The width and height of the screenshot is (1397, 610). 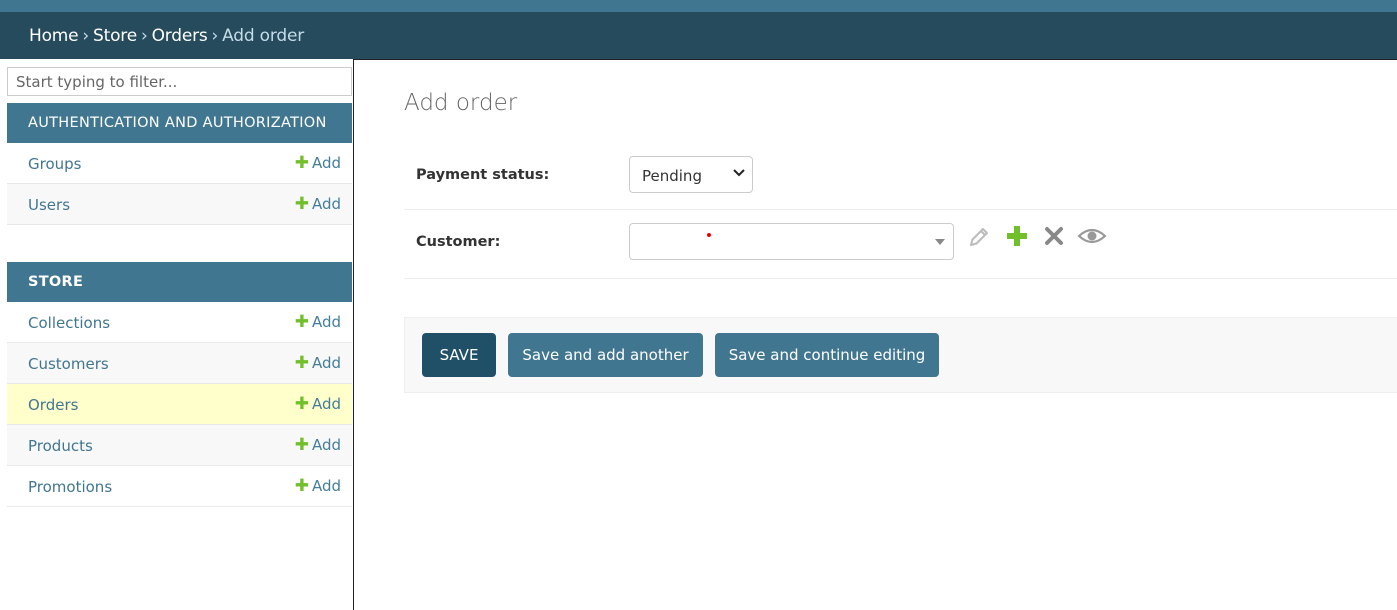 What do you see at coordinates (54, 164) in the screenshot?
I see `sidebar-item-label: Groups` at bounding box center [54, 164].